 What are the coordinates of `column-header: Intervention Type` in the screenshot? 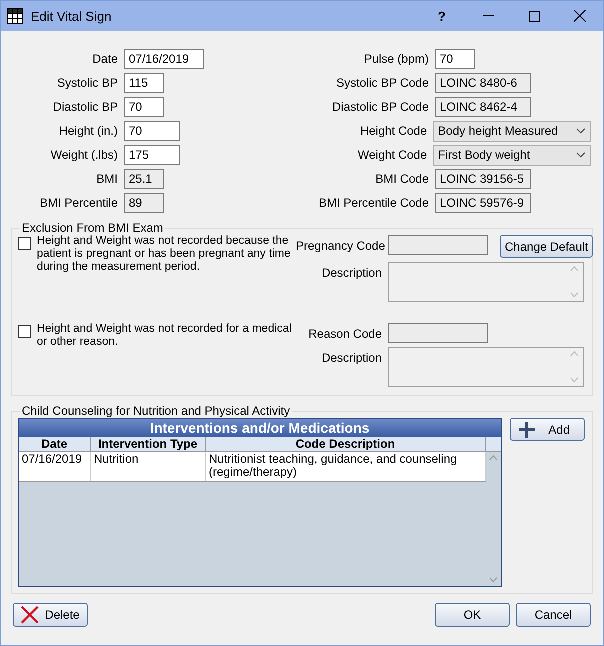 It's located at (148, 444).